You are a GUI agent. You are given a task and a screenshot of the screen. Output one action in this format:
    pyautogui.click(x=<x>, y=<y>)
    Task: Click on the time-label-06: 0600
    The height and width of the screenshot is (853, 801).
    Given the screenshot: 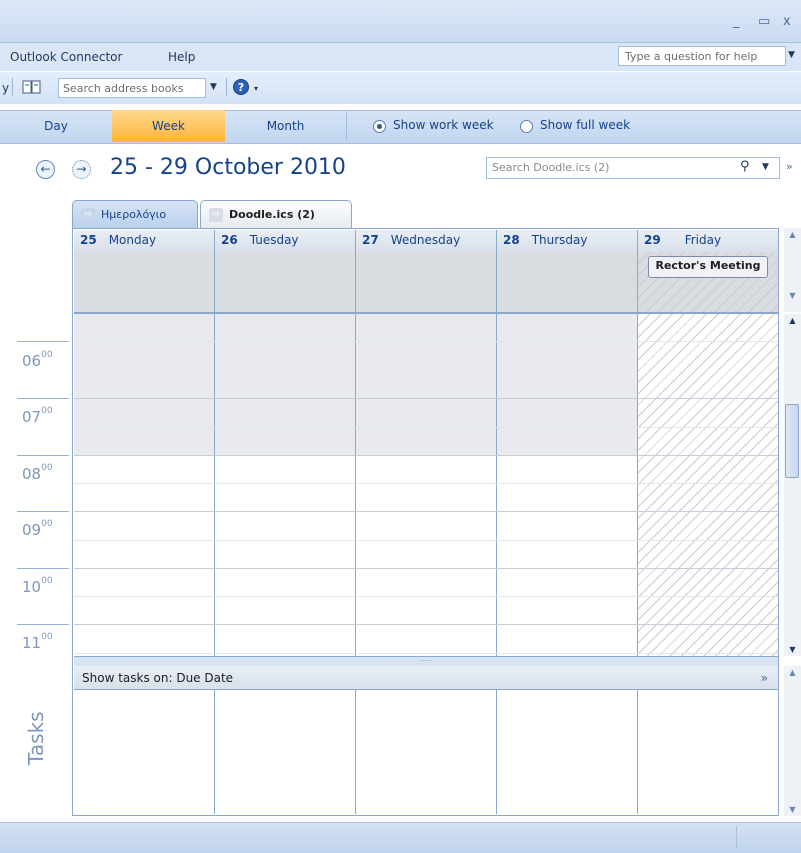 What is the action you would take?
    pyautogui.click(x=37, y=360)
    